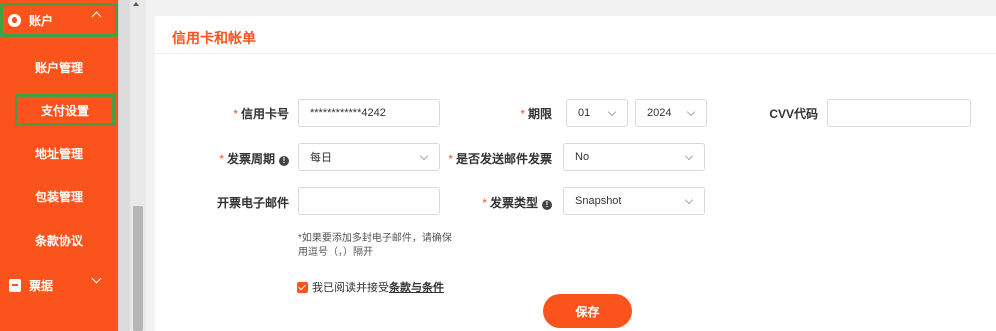 The width and height of the screenshot is (996, 331). What do you see at coordinates (582, 157) in the screenshot?
I see `email-invoice-value: No` at bounding box center [582, 157].